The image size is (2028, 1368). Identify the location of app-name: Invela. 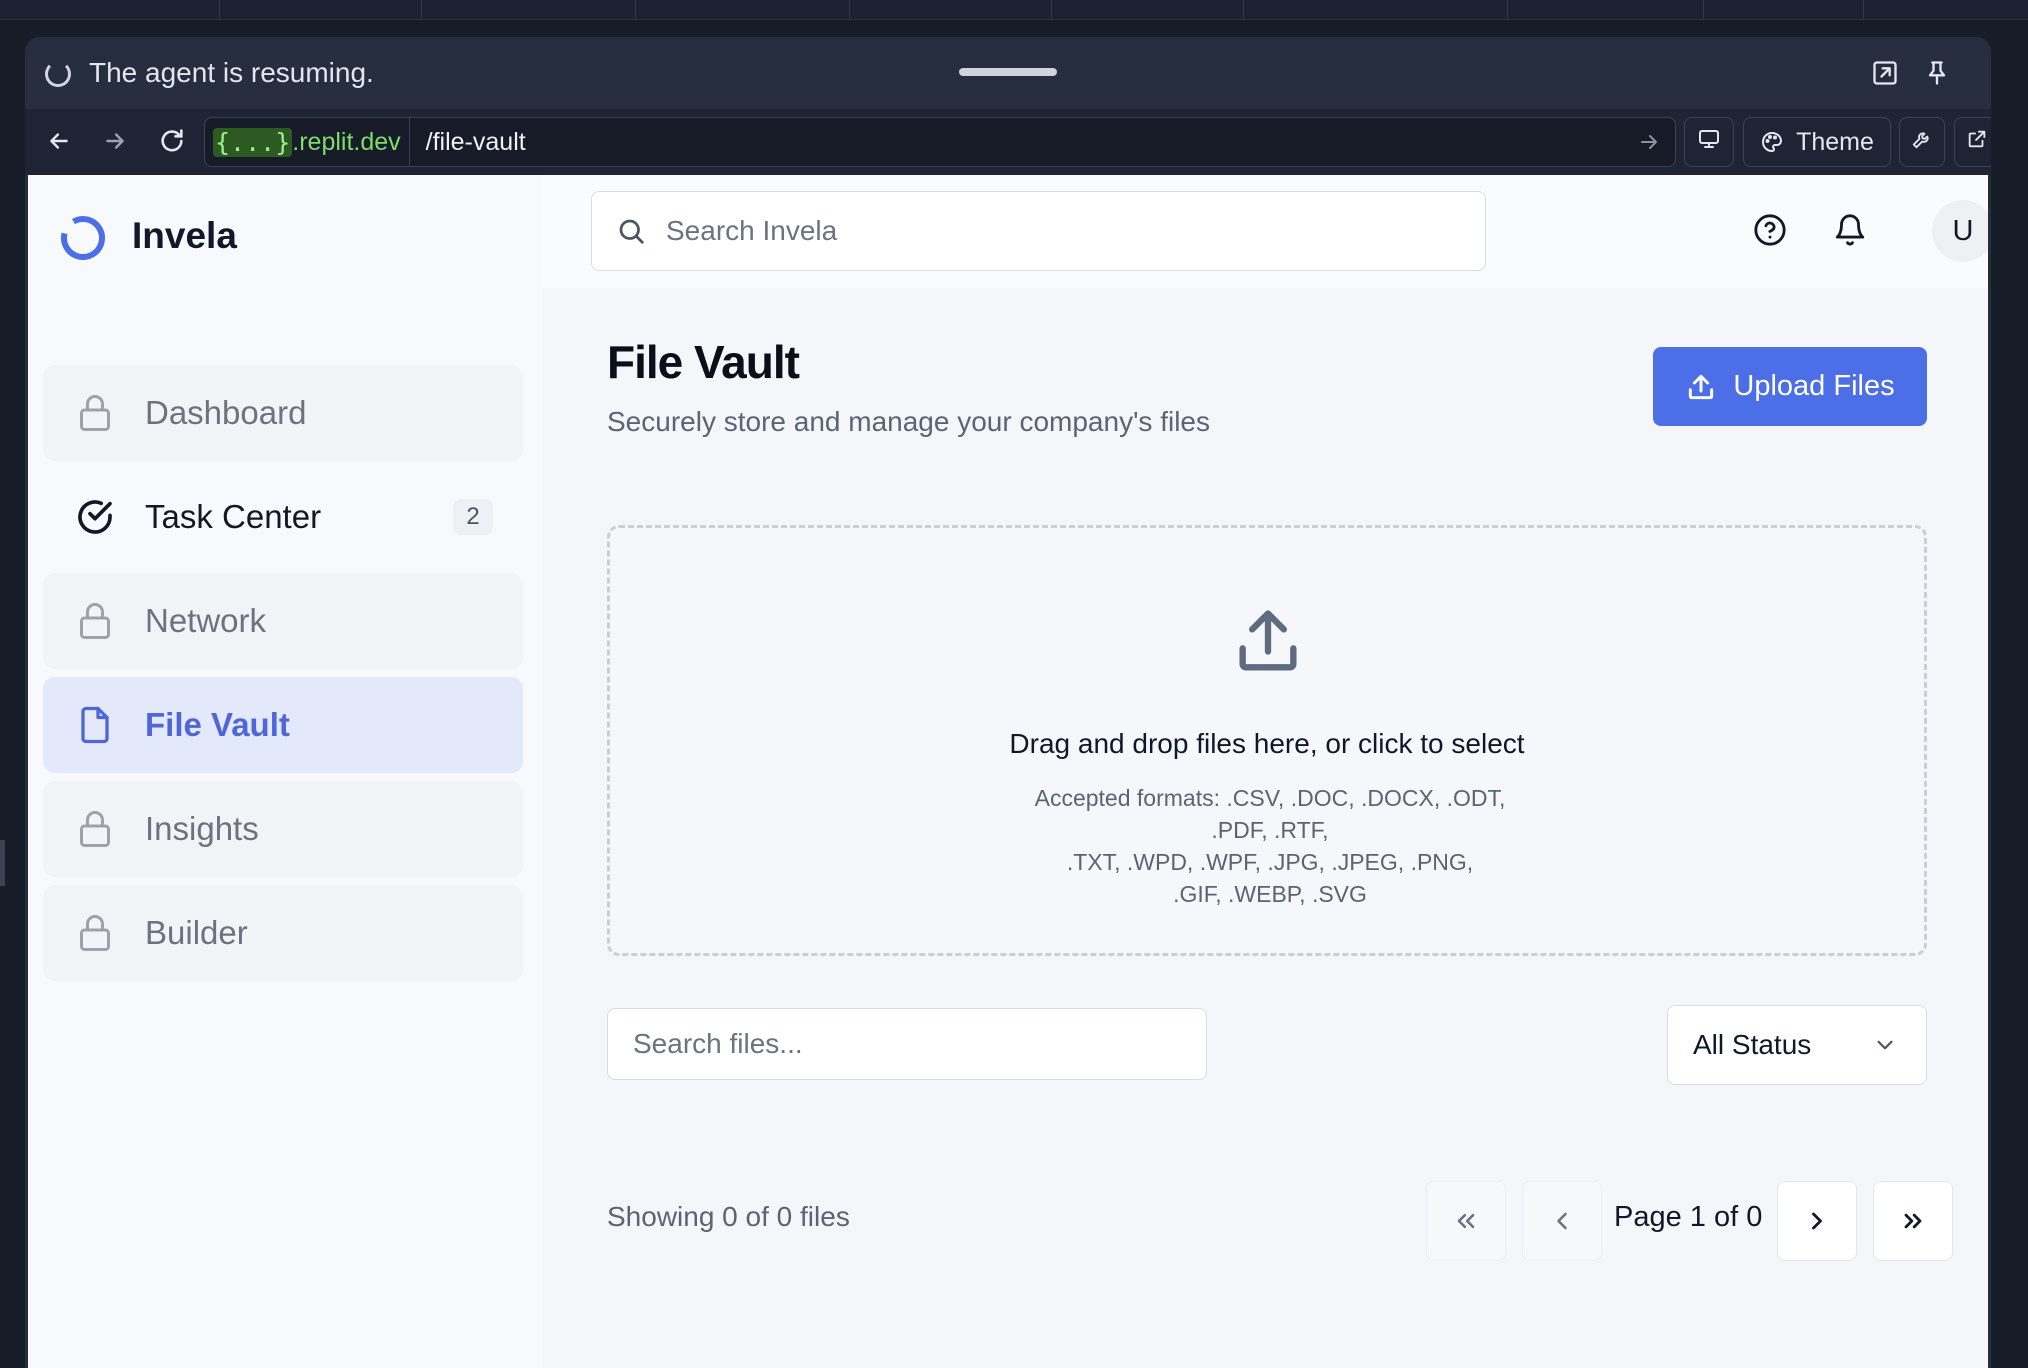
(184, 235).